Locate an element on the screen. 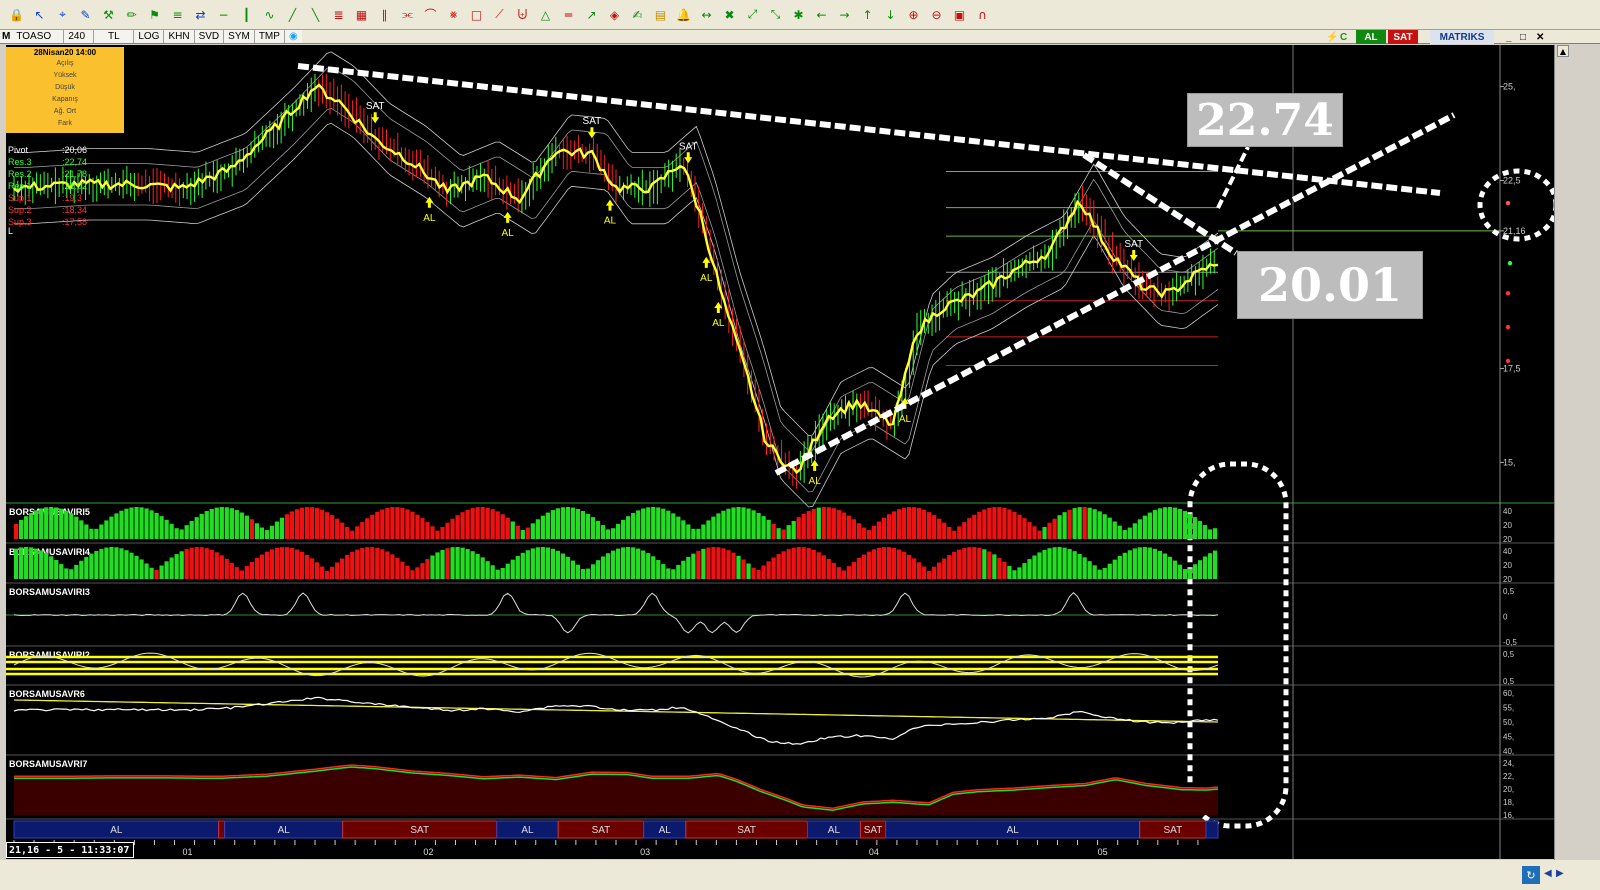 Image resolution: width=1600 pixels, height=890 pixels. ray-icon: ⟋ is located at coordinates (499, 14).